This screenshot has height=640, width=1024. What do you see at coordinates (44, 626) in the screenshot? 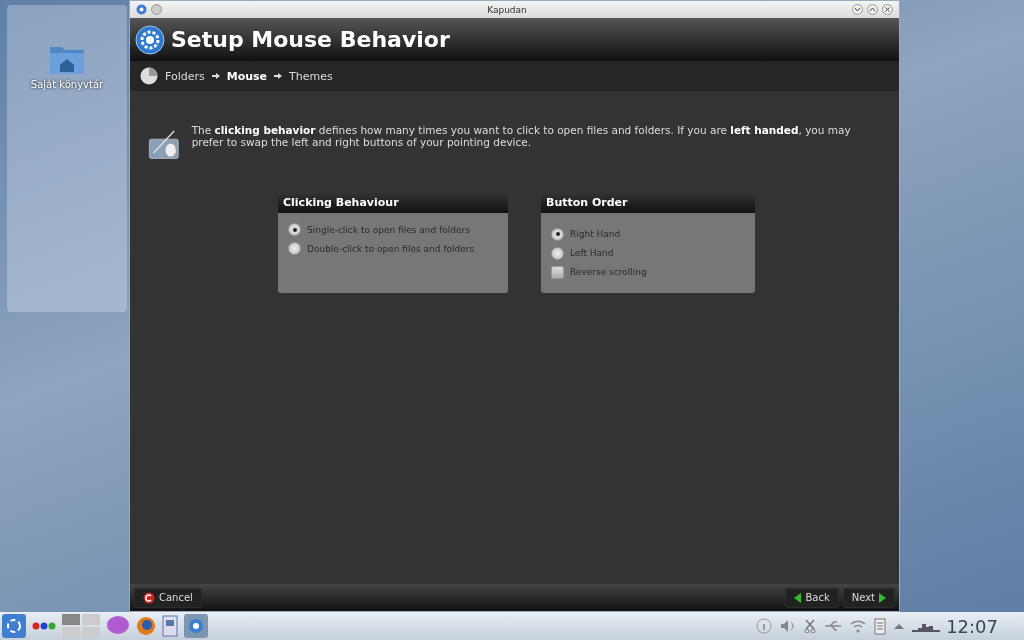
I see `activities-dots-icon` at bounding box center [44, 626].